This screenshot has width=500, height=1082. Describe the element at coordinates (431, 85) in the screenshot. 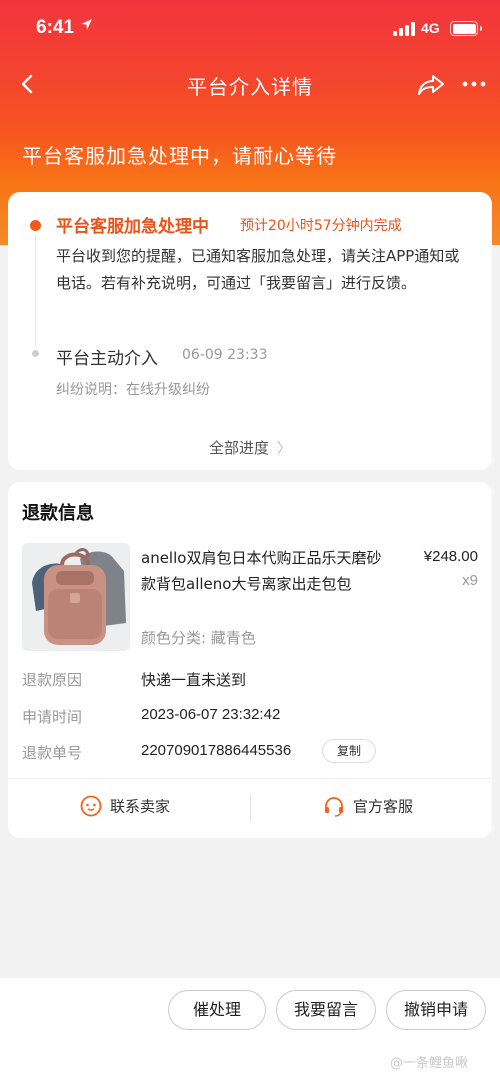

I see `share-icon` at that location.